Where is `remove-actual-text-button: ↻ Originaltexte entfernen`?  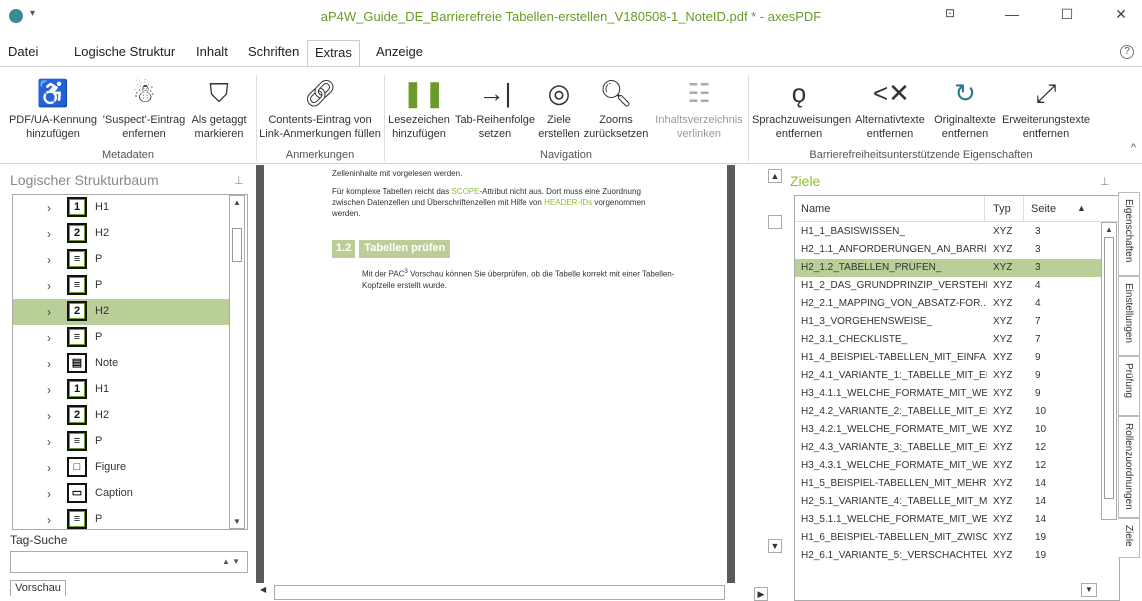
remove-actual-text-button: ↻ Originaltexte entfernen is located at coordinates (965, 109).